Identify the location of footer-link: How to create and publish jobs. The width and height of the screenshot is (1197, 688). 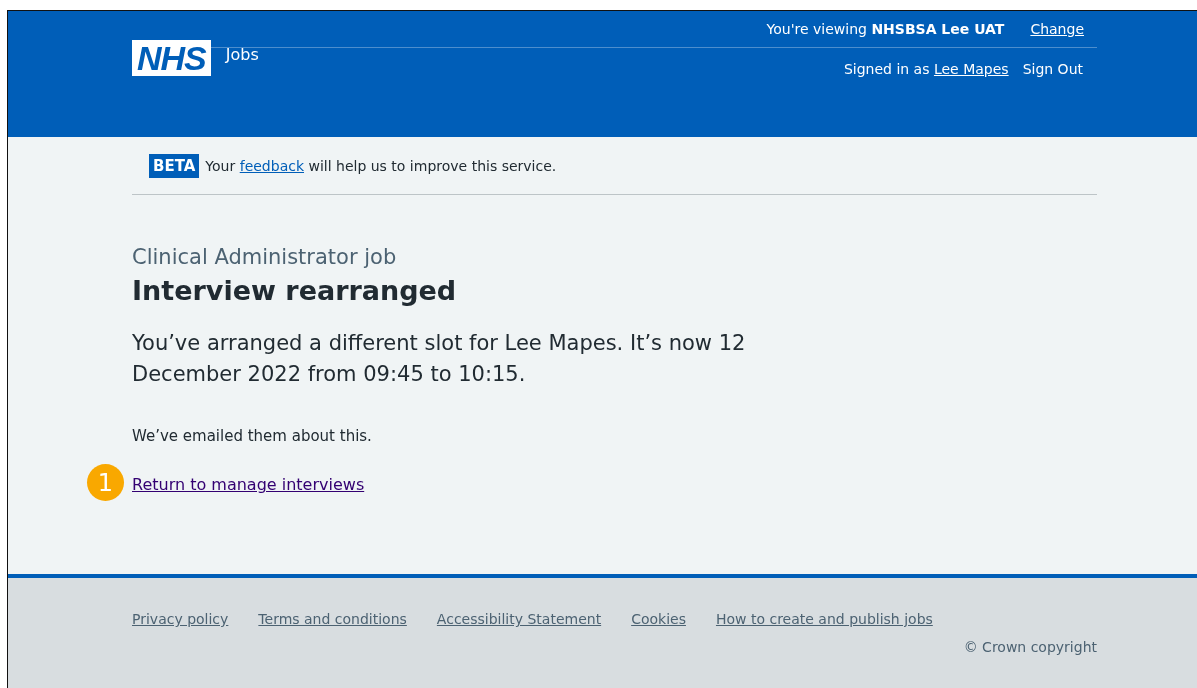
(824, 619).